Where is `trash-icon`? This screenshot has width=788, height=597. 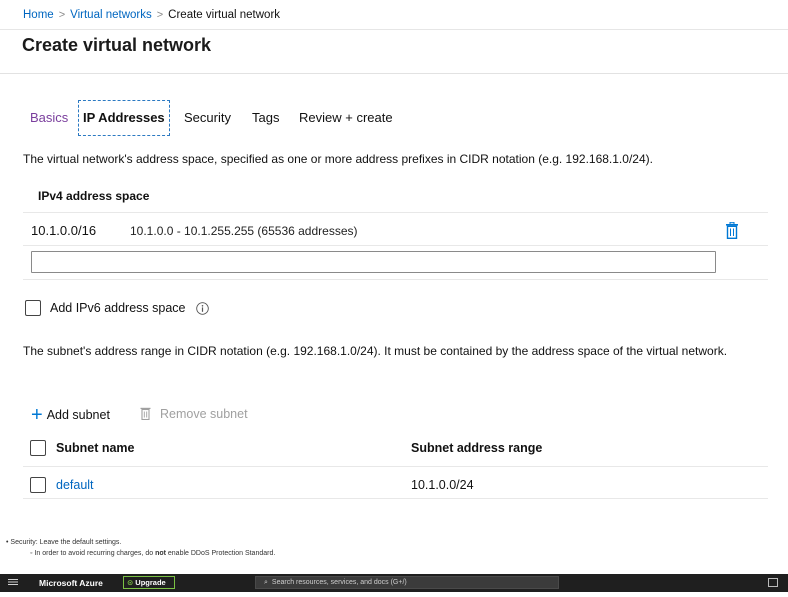 trash-icon is located at coordinates (145, 414).